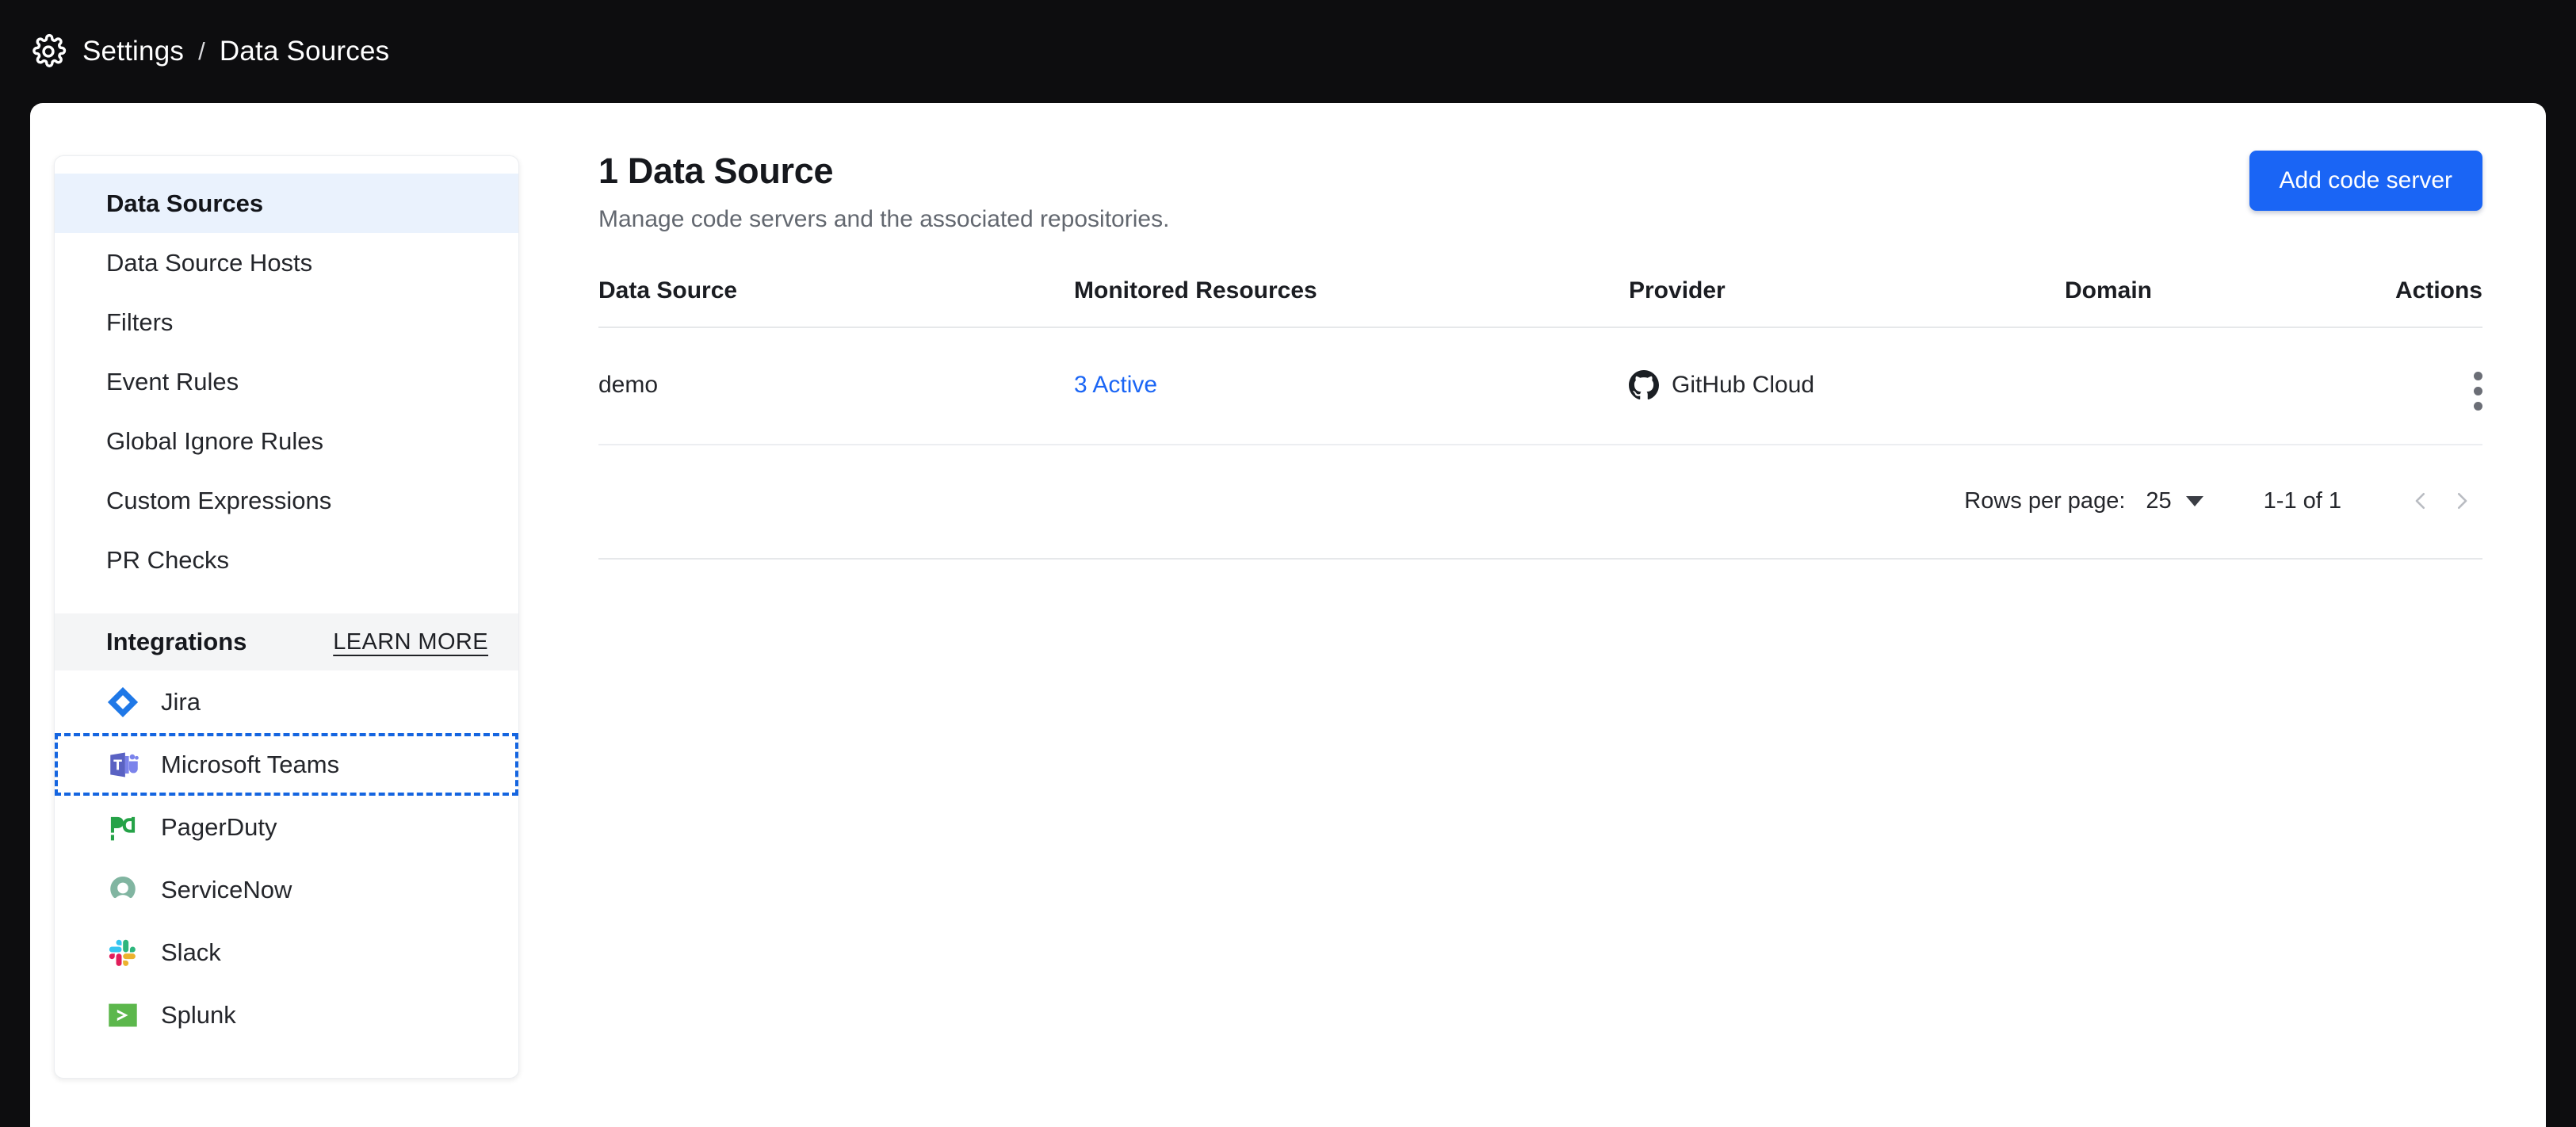  Describe the element at coordinates (836, 386) in the screenshot. I see `cell-data-source: demo` at that location.